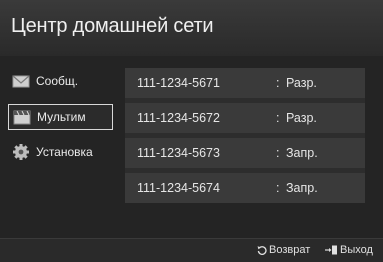 Image resolution: width=383 pixels, height=262 pixels. What do you see at coordinates (245, 153) in the screenshot?
I see `list-item: 111-1234-5673 : Запр.` at bounding box center [245, 153].